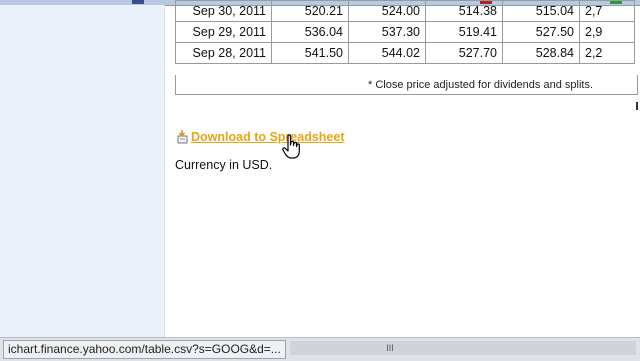 This screenshot has height=361, width=640. What do you see at coordinates (607, 32) in the screenshot?
I see `volume-cell: 2,9` at bounding box center [607, 32].